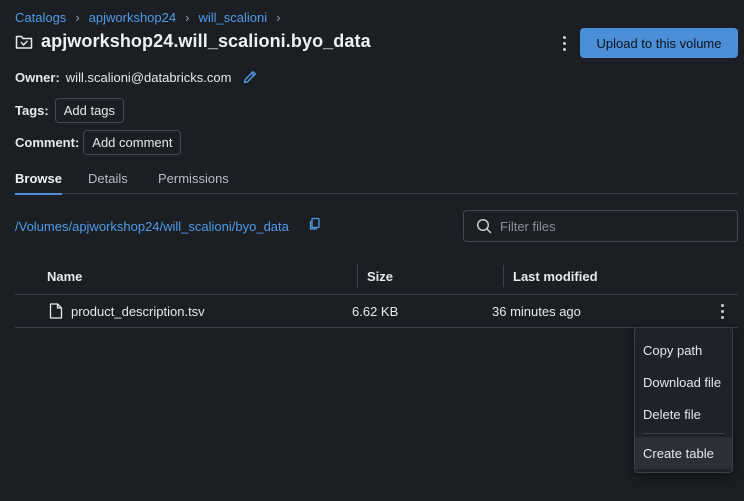 This screenshot has width=744, height=501. I want to click on column-header-last-modified: Last modified, so click(555, 276).